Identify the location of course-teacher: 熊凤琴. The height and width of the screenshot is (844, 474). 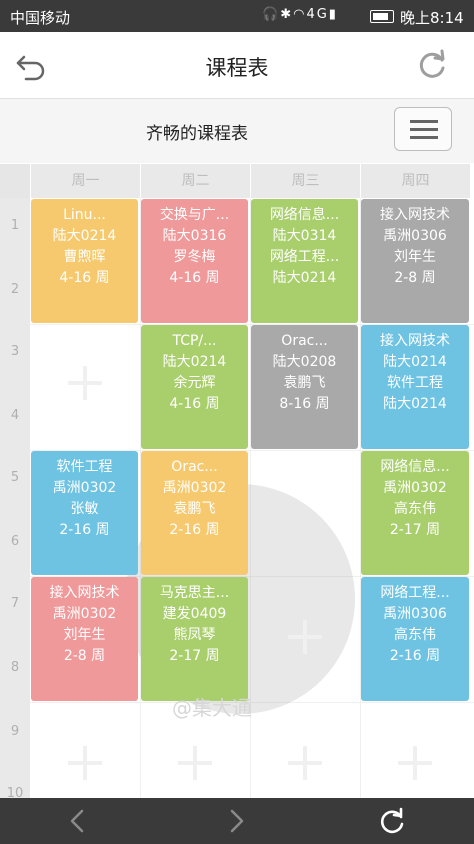
(194, 635).